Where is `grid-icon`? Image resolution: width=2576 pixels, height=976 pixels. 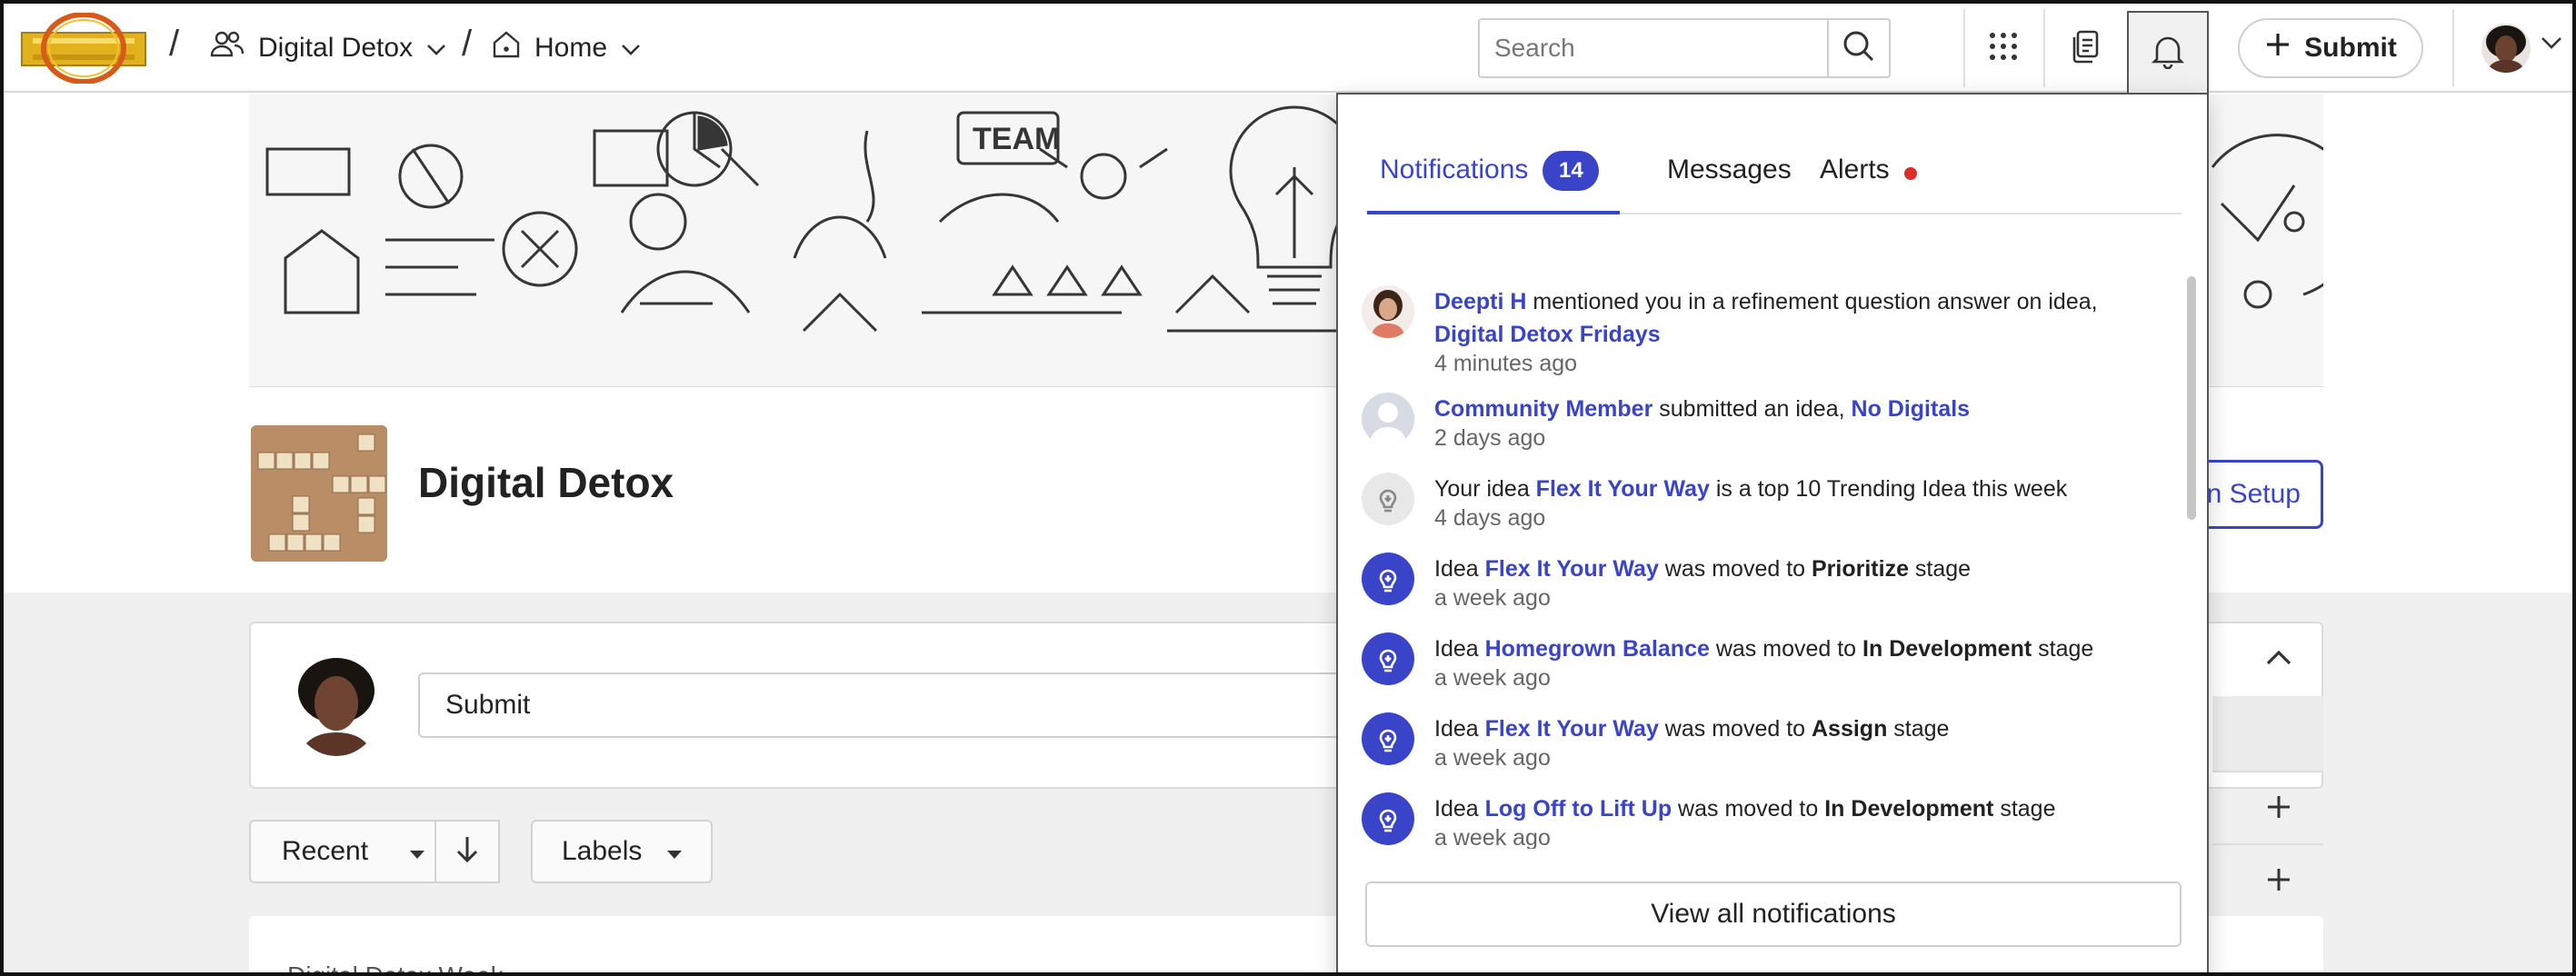 grid-icon is located at coordinates (2003, 49).